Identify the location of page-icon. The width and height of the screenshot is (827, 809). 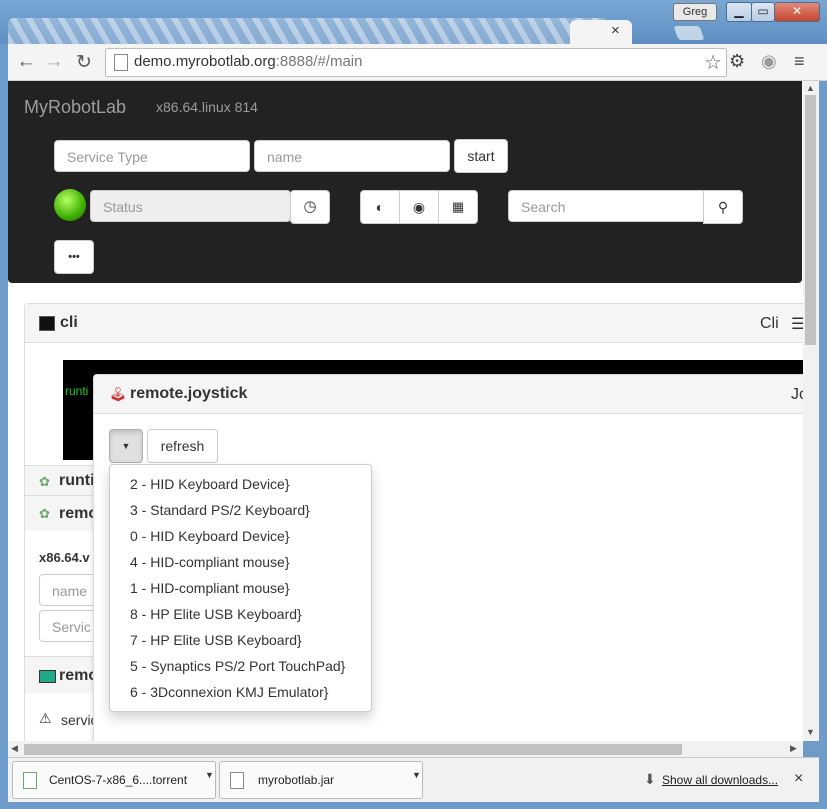
(121, 62).